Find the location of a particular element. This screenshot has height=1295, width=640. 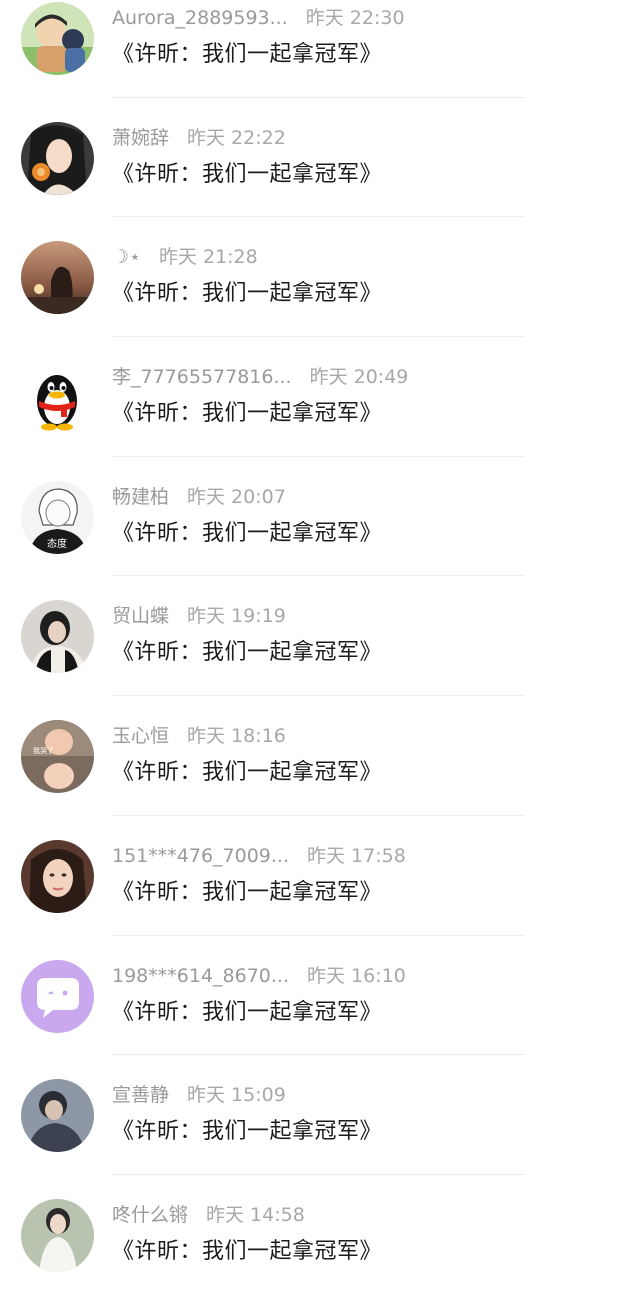

username: 宣善静 is located at coordinates (140, 1095).